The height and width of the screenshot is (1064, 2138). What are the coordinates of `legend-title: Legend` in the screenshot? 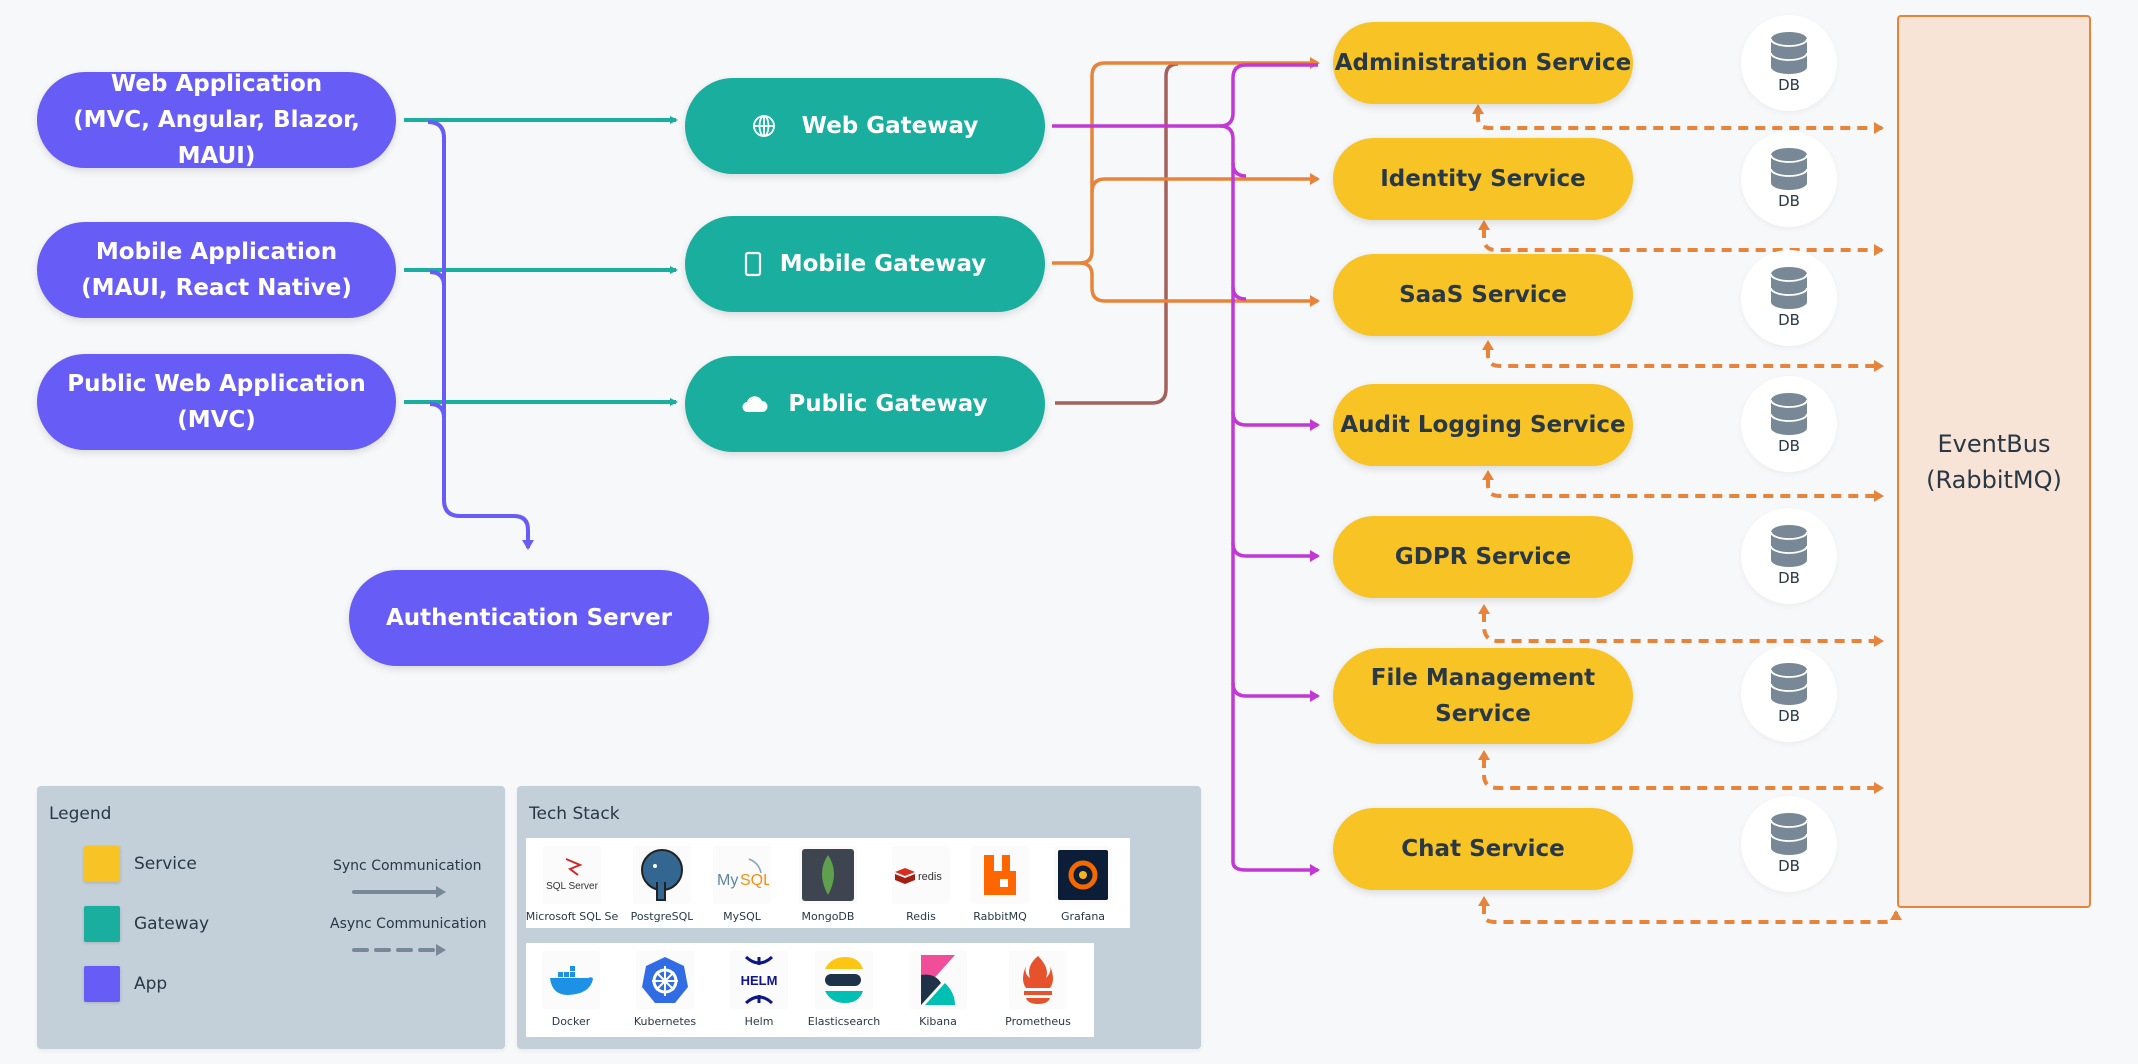 It's located at (80, 814).